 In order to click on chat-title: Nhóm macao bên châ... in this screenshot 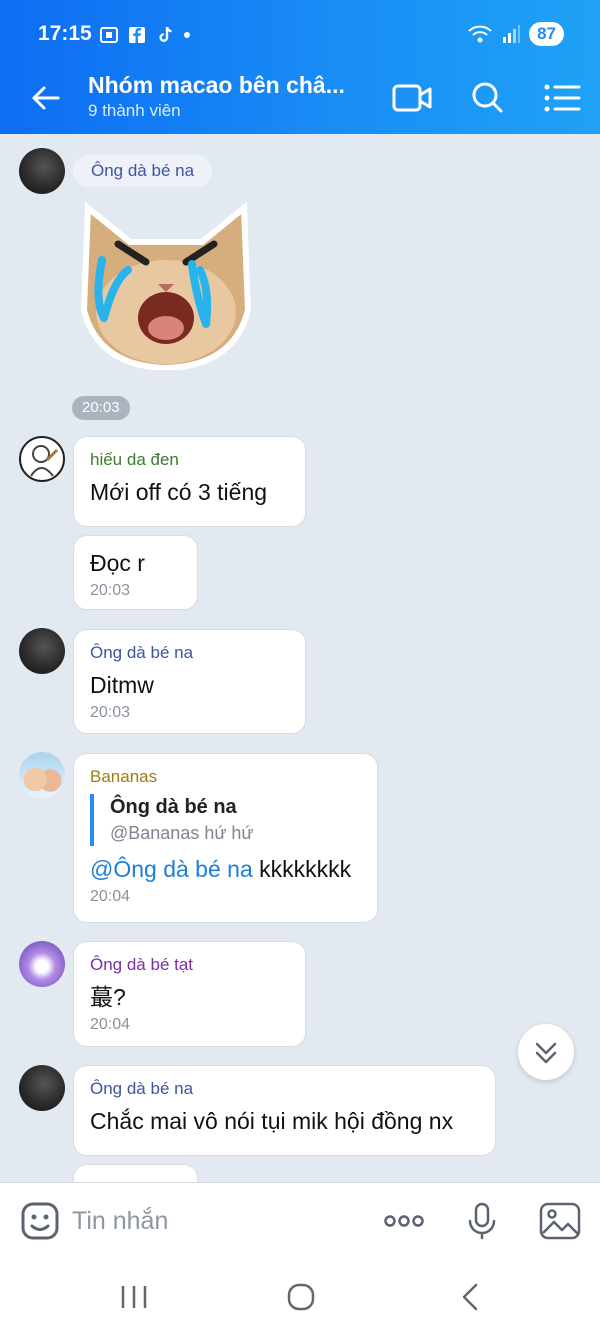, I will do `click(230, 85)`.